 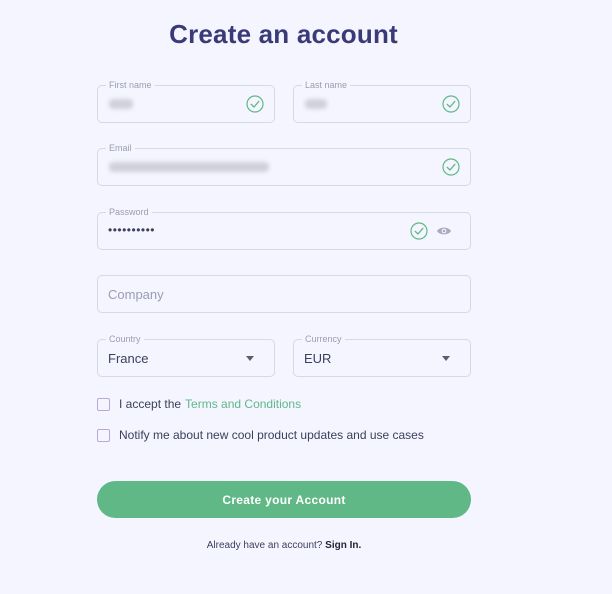 I want to click on password-value: ••••••••••, so click(x=132, y=230).